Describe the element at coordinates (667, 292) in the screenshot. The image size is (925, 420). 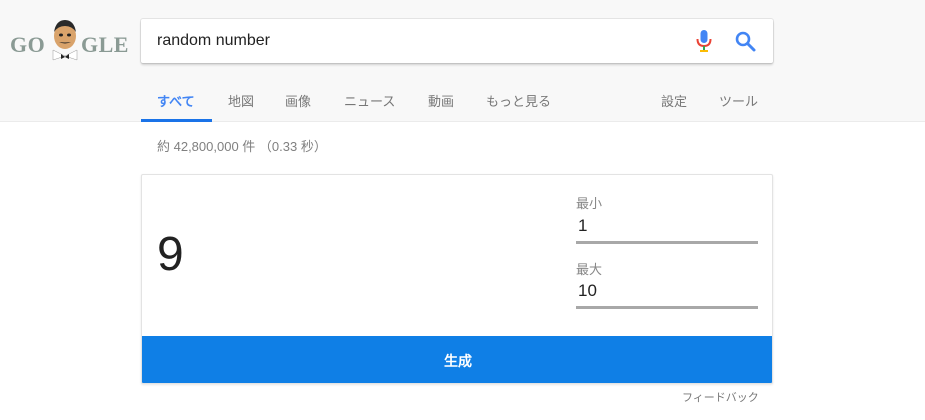
I see `max-field` at that location.